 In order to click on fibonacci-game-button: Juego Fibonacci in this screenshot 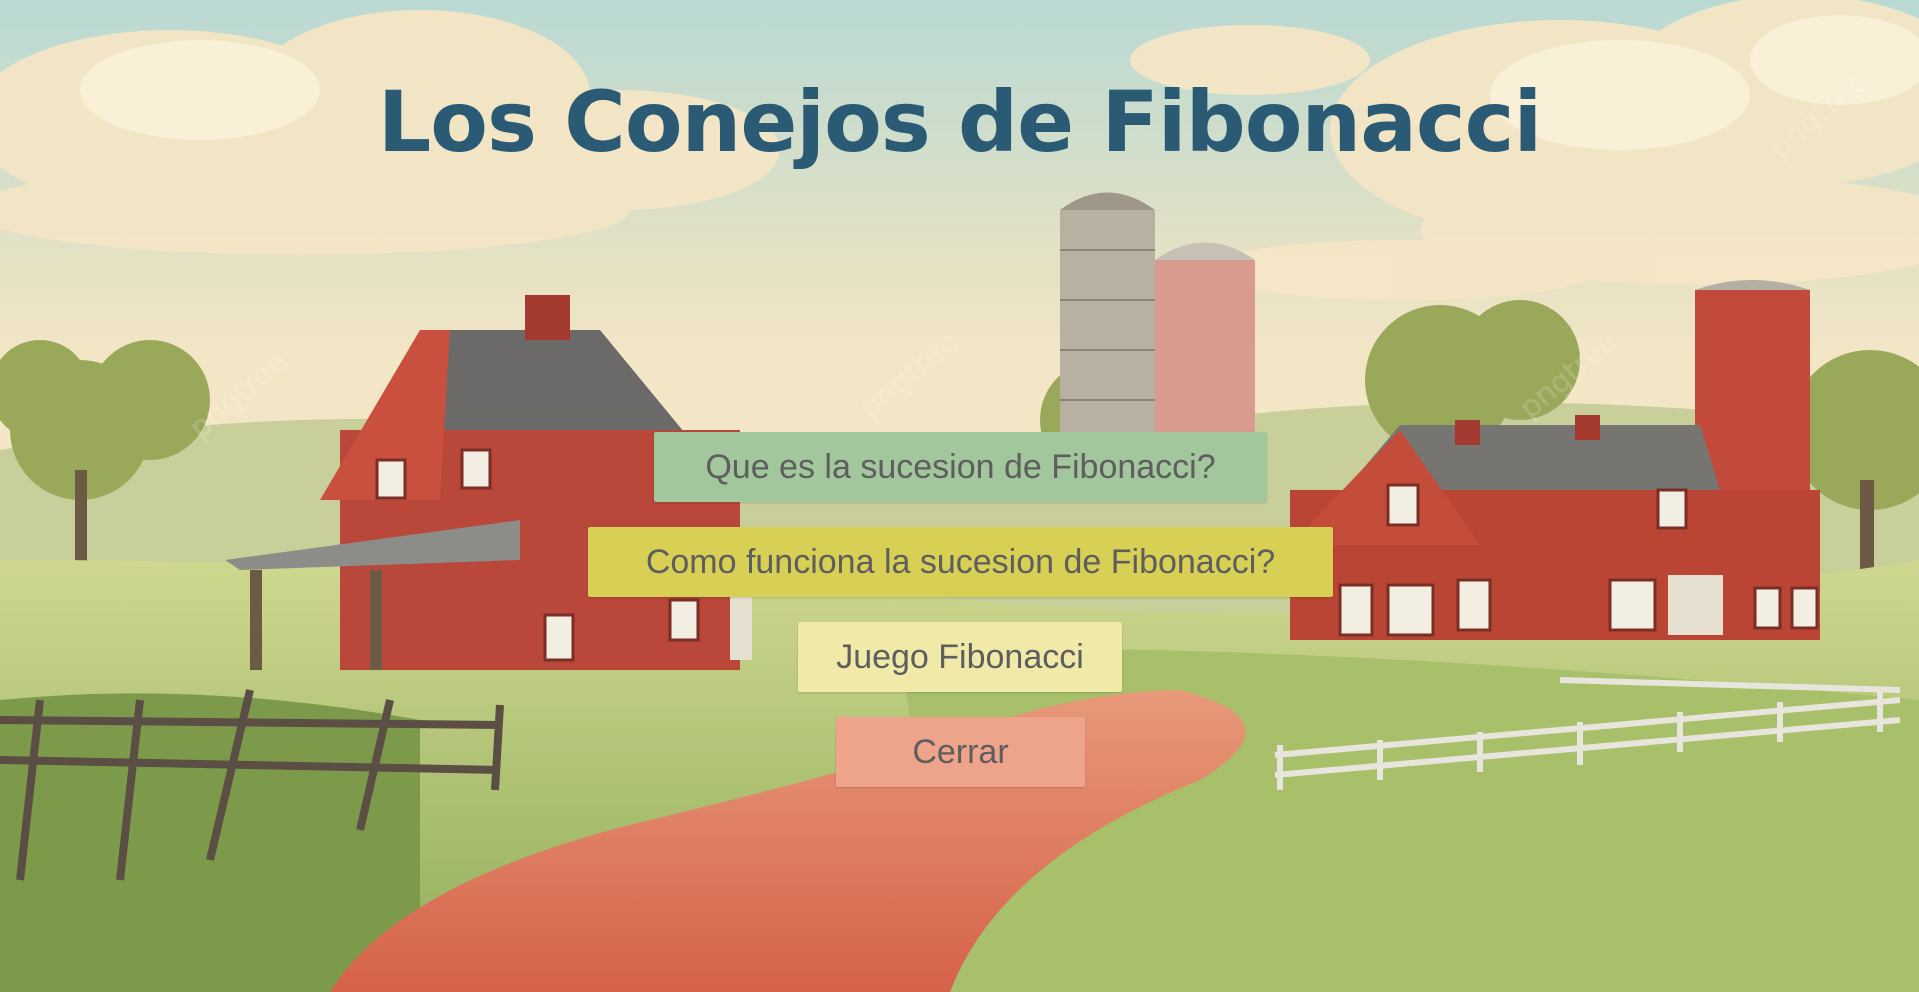, I will do `click(960, 657)`.